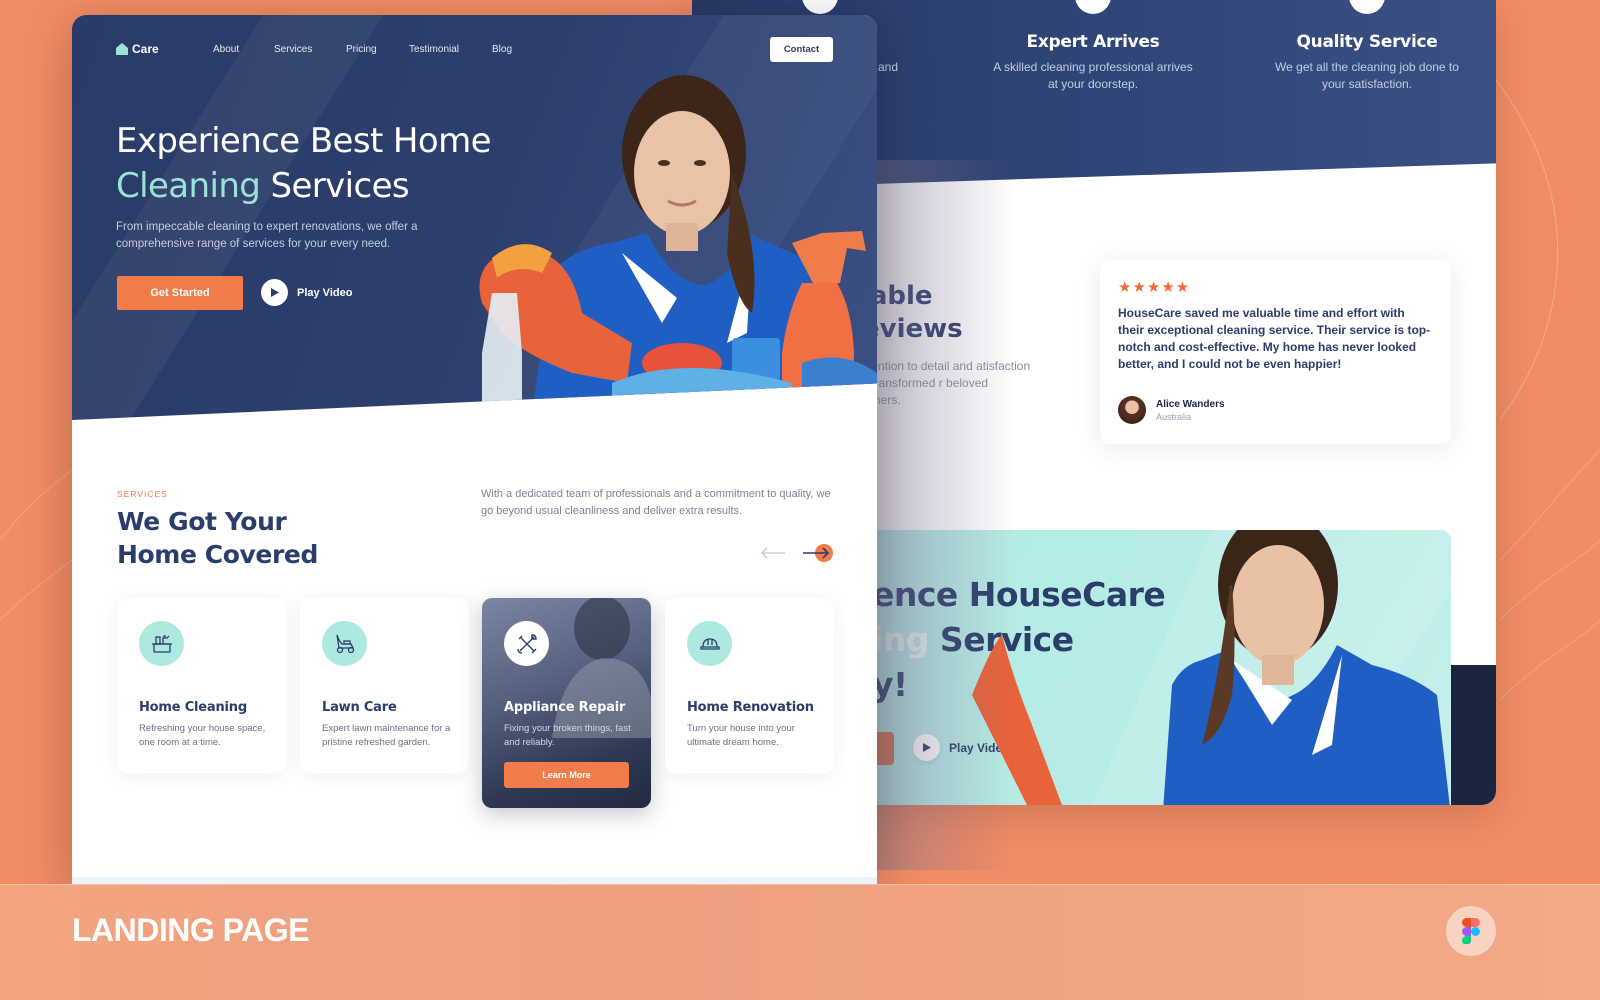  Describe the element at coordinates (145, 49) in the screenshot. I see `brand-name: Care` at that location.